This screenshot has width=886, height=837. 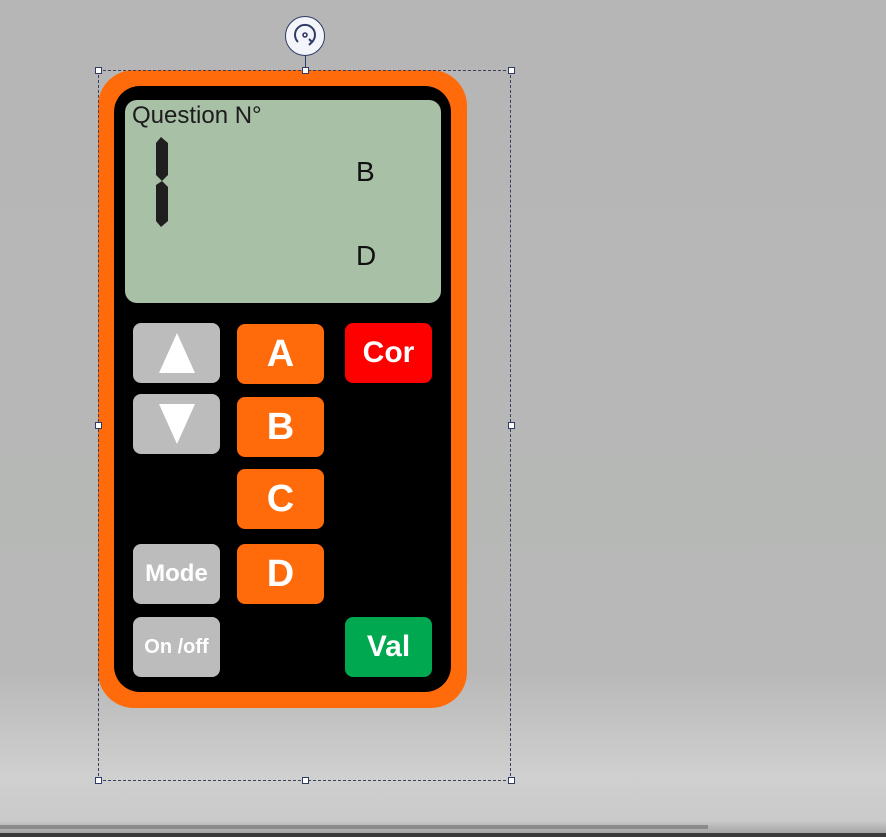 What do you see at coordinates (98, 780) in the screenshot?
I see `resize-handle-bottom-left` at bounding box center [98, 780].